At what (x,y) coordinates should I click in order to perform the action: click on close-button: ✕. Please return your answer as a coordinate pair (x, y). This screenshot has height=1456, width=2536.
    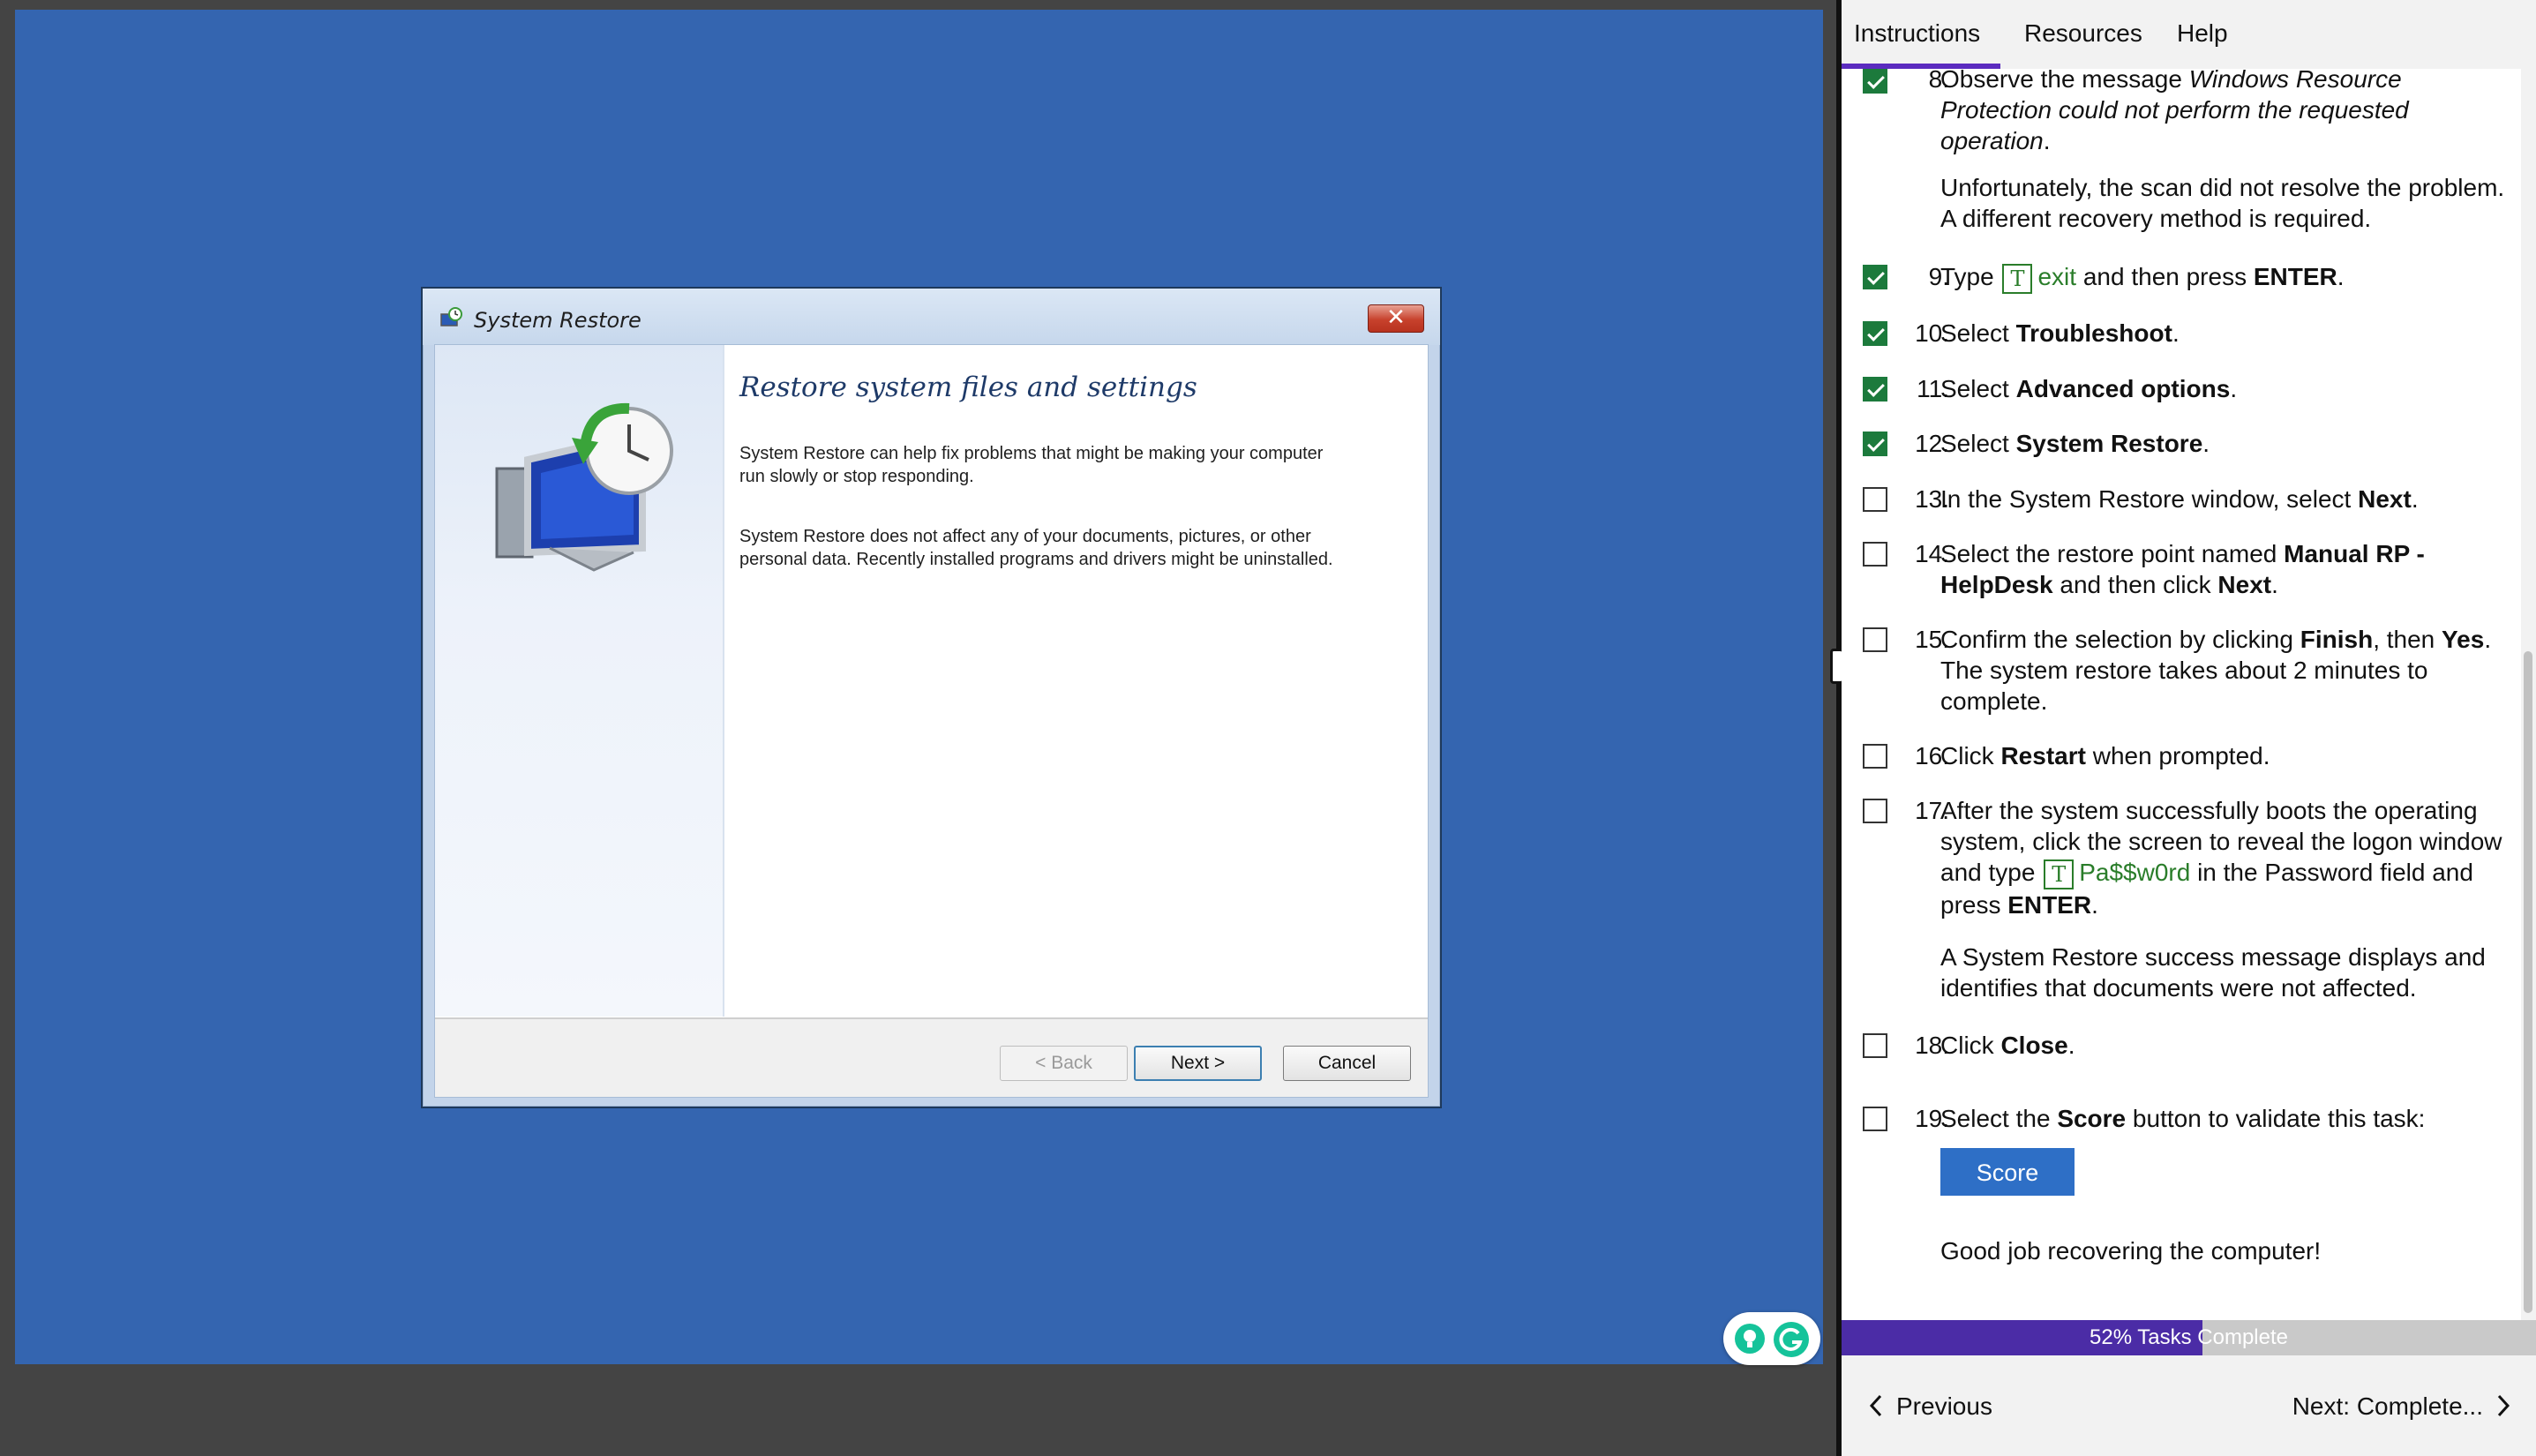
    Looking at the image, I should click on (1396, 318).